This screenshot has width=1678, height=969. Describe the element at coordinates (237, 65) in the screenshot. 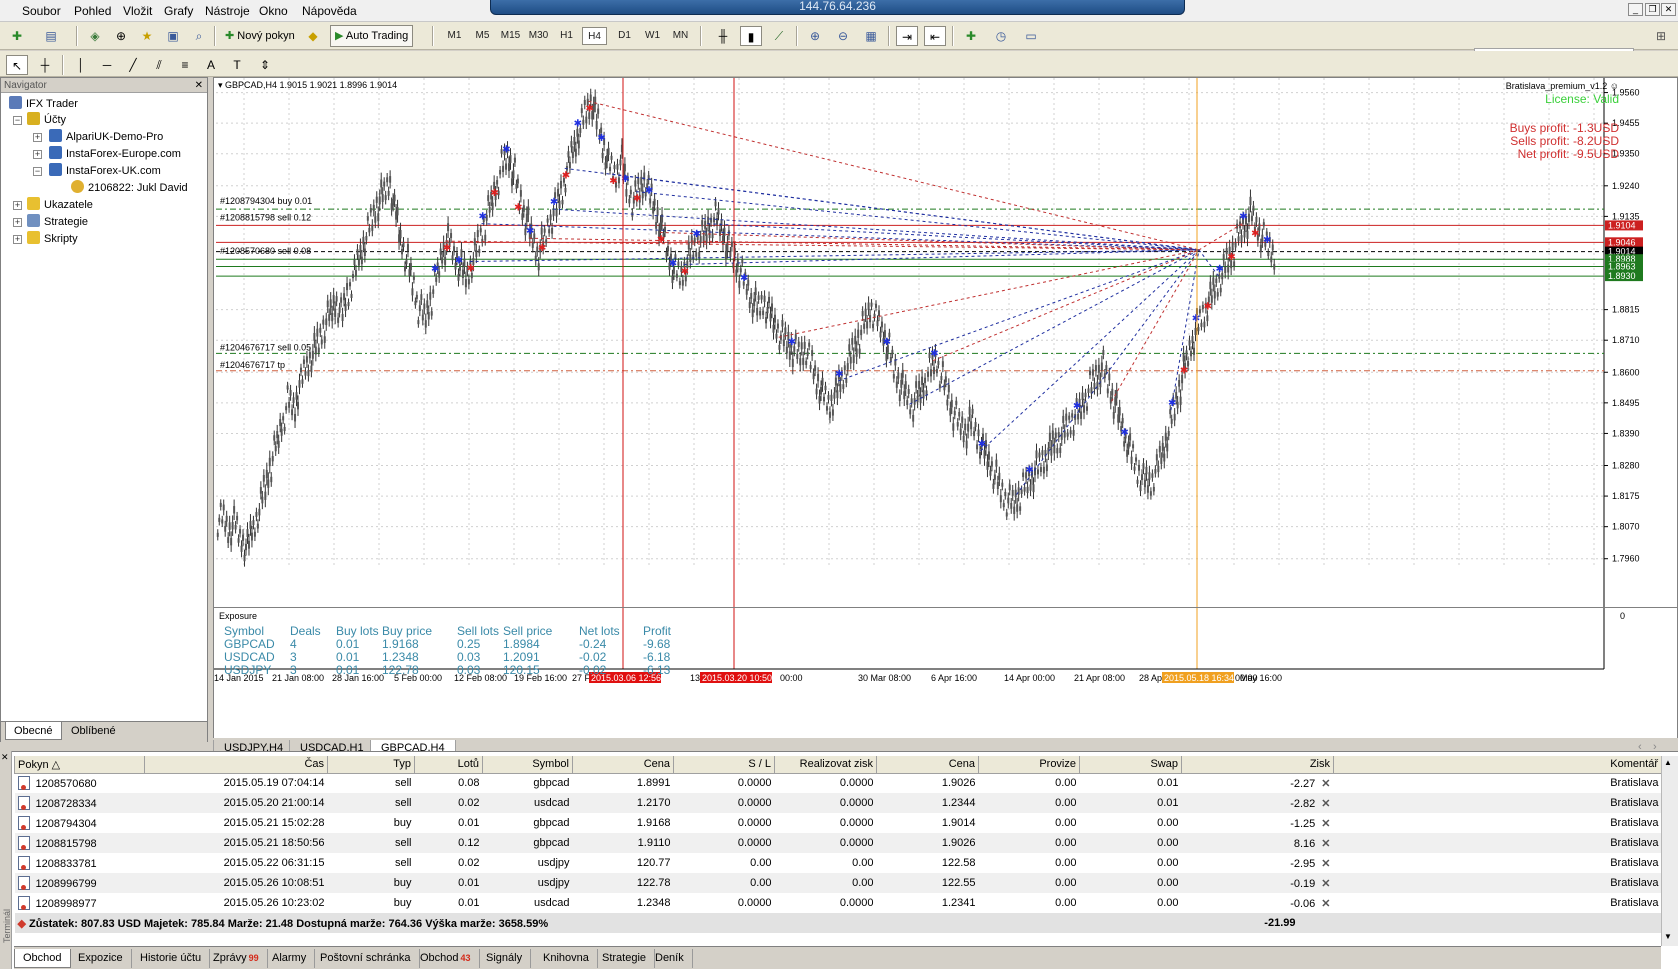

I see `text-label-icon: T` at that location.